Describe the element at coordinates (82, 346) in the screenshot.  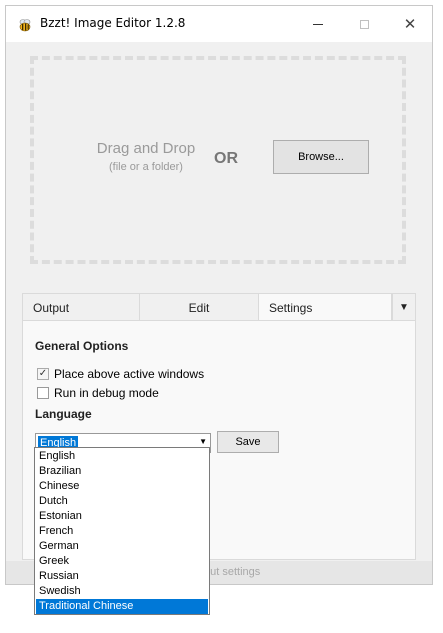
I see `general-options-heading: General Options` at that location.